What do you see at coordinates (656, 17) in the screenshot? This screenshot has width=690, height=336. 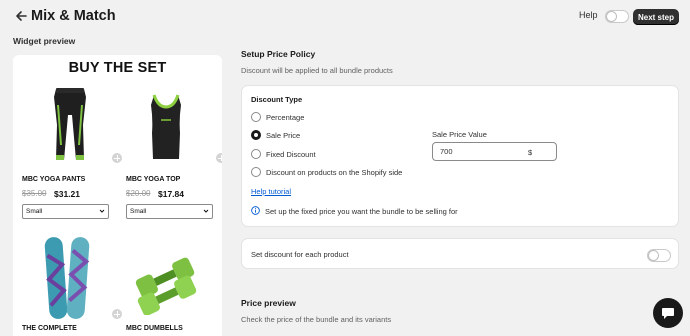 I see `next-step-button: Next step` at bounding box center [656, 17].